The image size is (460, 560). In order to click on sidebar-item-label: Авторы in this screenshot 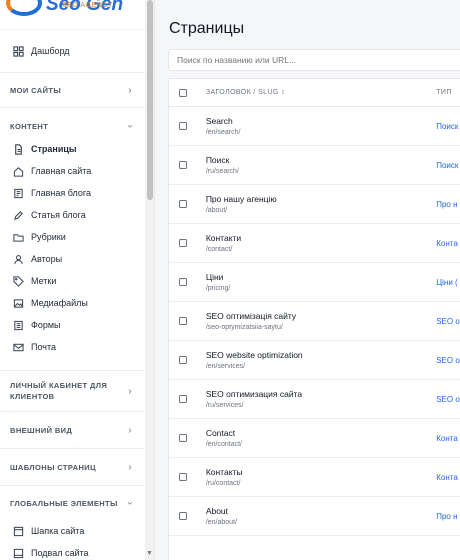, I will do `click(47, 259)`.